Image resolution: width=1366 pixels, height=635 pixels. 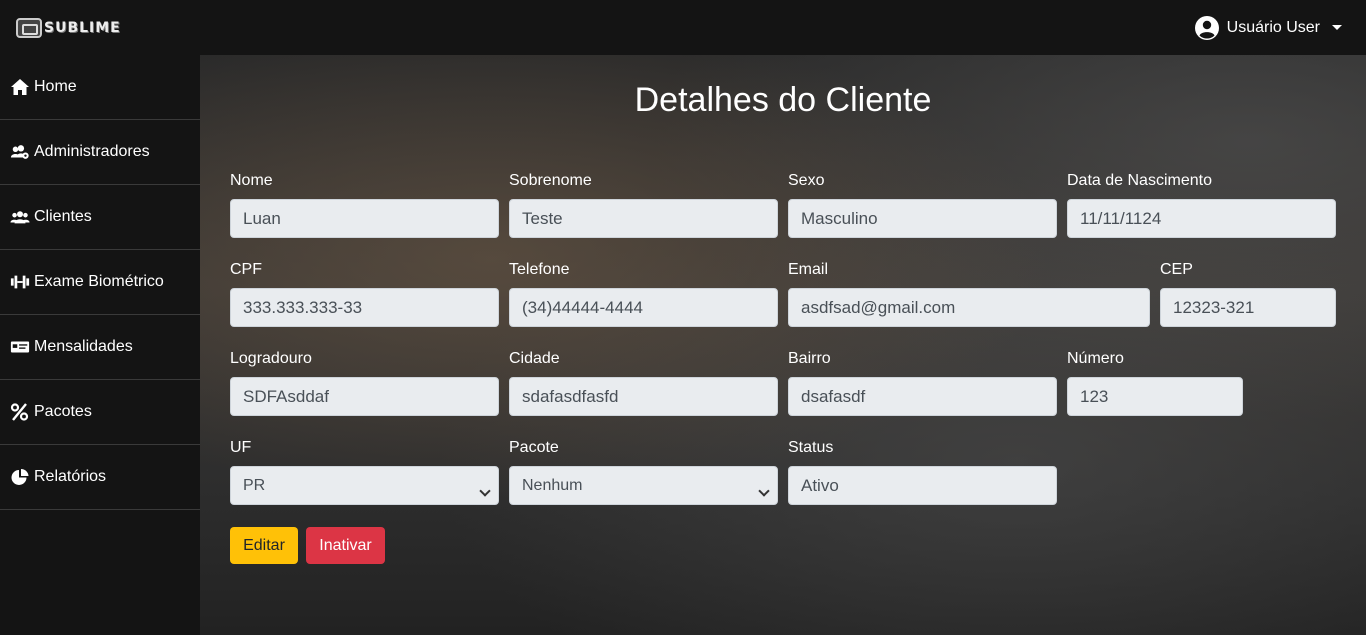 I want to click on sidebar-item-label: Exame Biométrico, so click(x=99, y=281).